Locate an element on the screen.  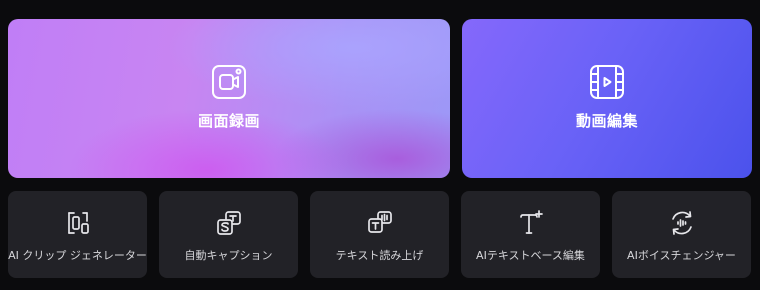
ai-text-based-edit-label: AIテキストベース編集 is located at coordinates (530, 255).